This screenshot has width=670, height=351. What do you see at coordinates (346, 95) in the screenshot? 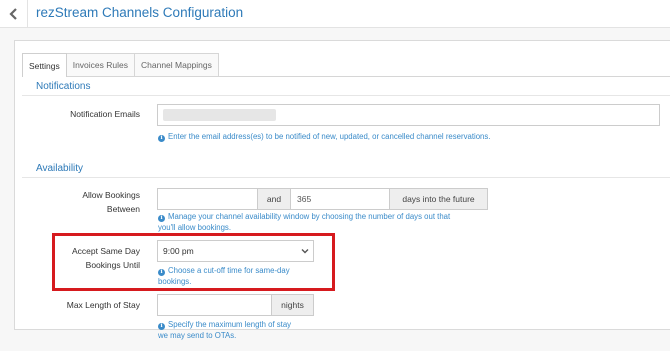
I see `notifications-divider` at bounding box center [346, 95].